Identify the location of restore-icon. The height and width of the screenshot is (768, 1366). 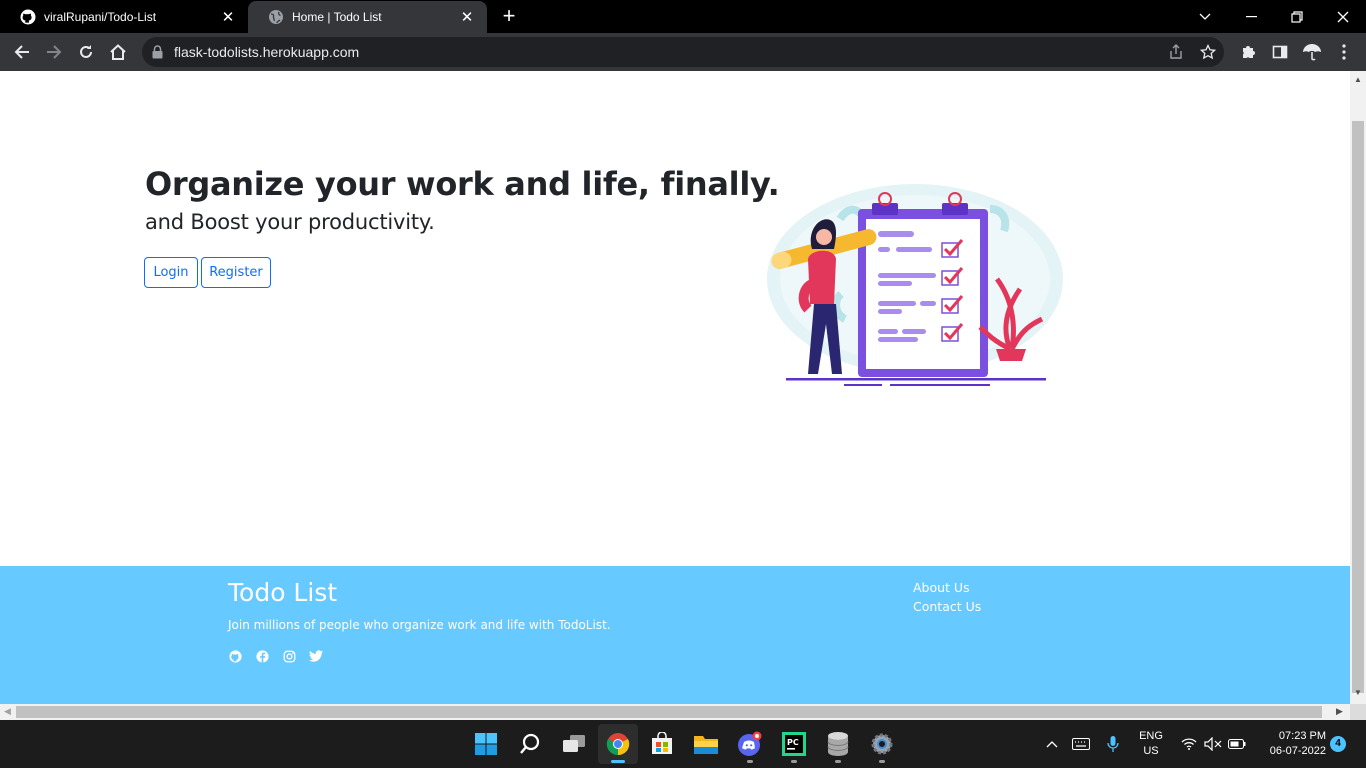
(1297, 16).